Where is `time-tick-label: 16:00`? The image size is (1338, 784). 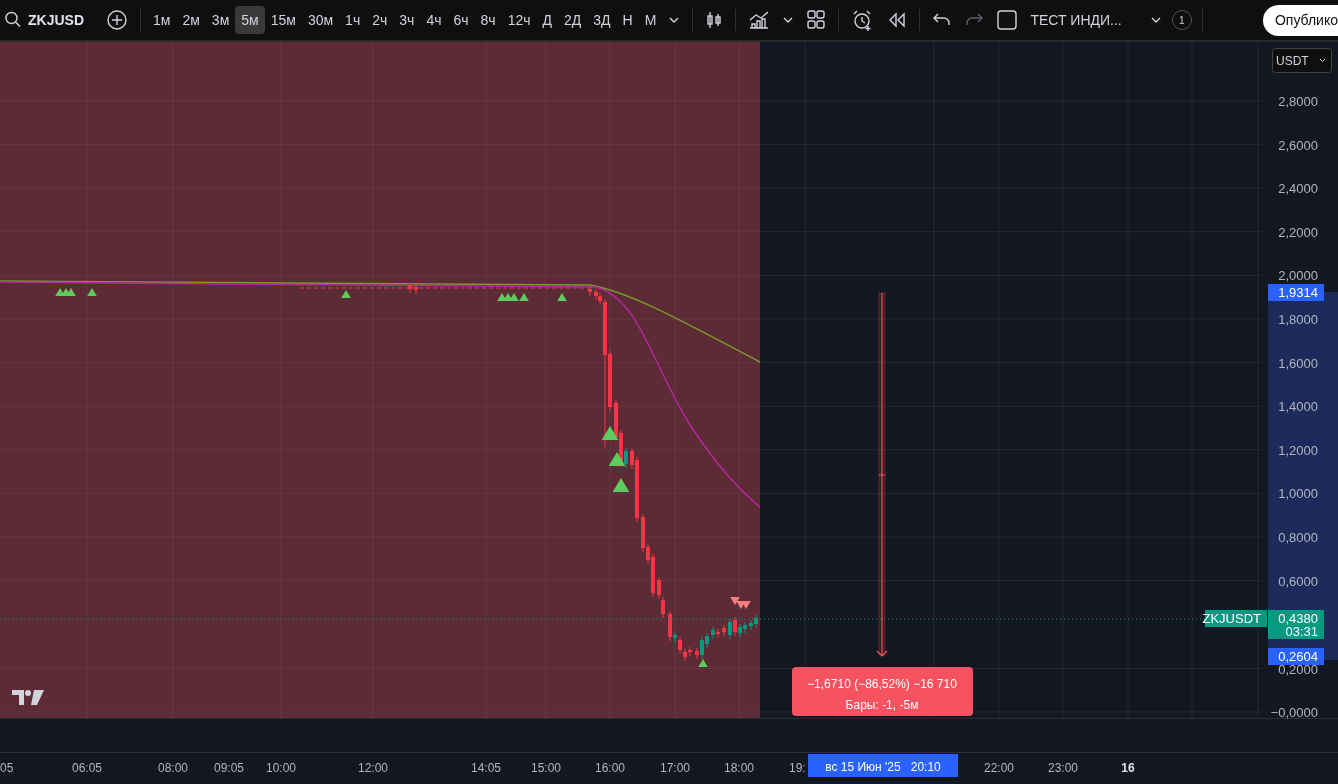 time-tick-label: 16:00 is located at coordinates (610, 768).